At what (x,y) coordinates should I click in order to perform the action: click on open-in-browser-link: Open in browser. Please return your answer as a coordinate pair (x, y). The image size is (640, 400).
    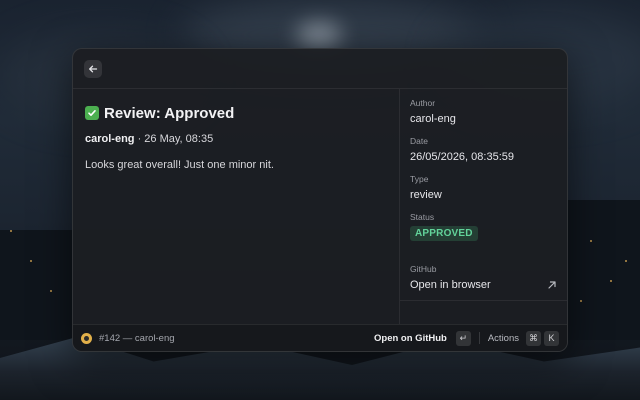
    Looking at the image, I should click on (483, 285).